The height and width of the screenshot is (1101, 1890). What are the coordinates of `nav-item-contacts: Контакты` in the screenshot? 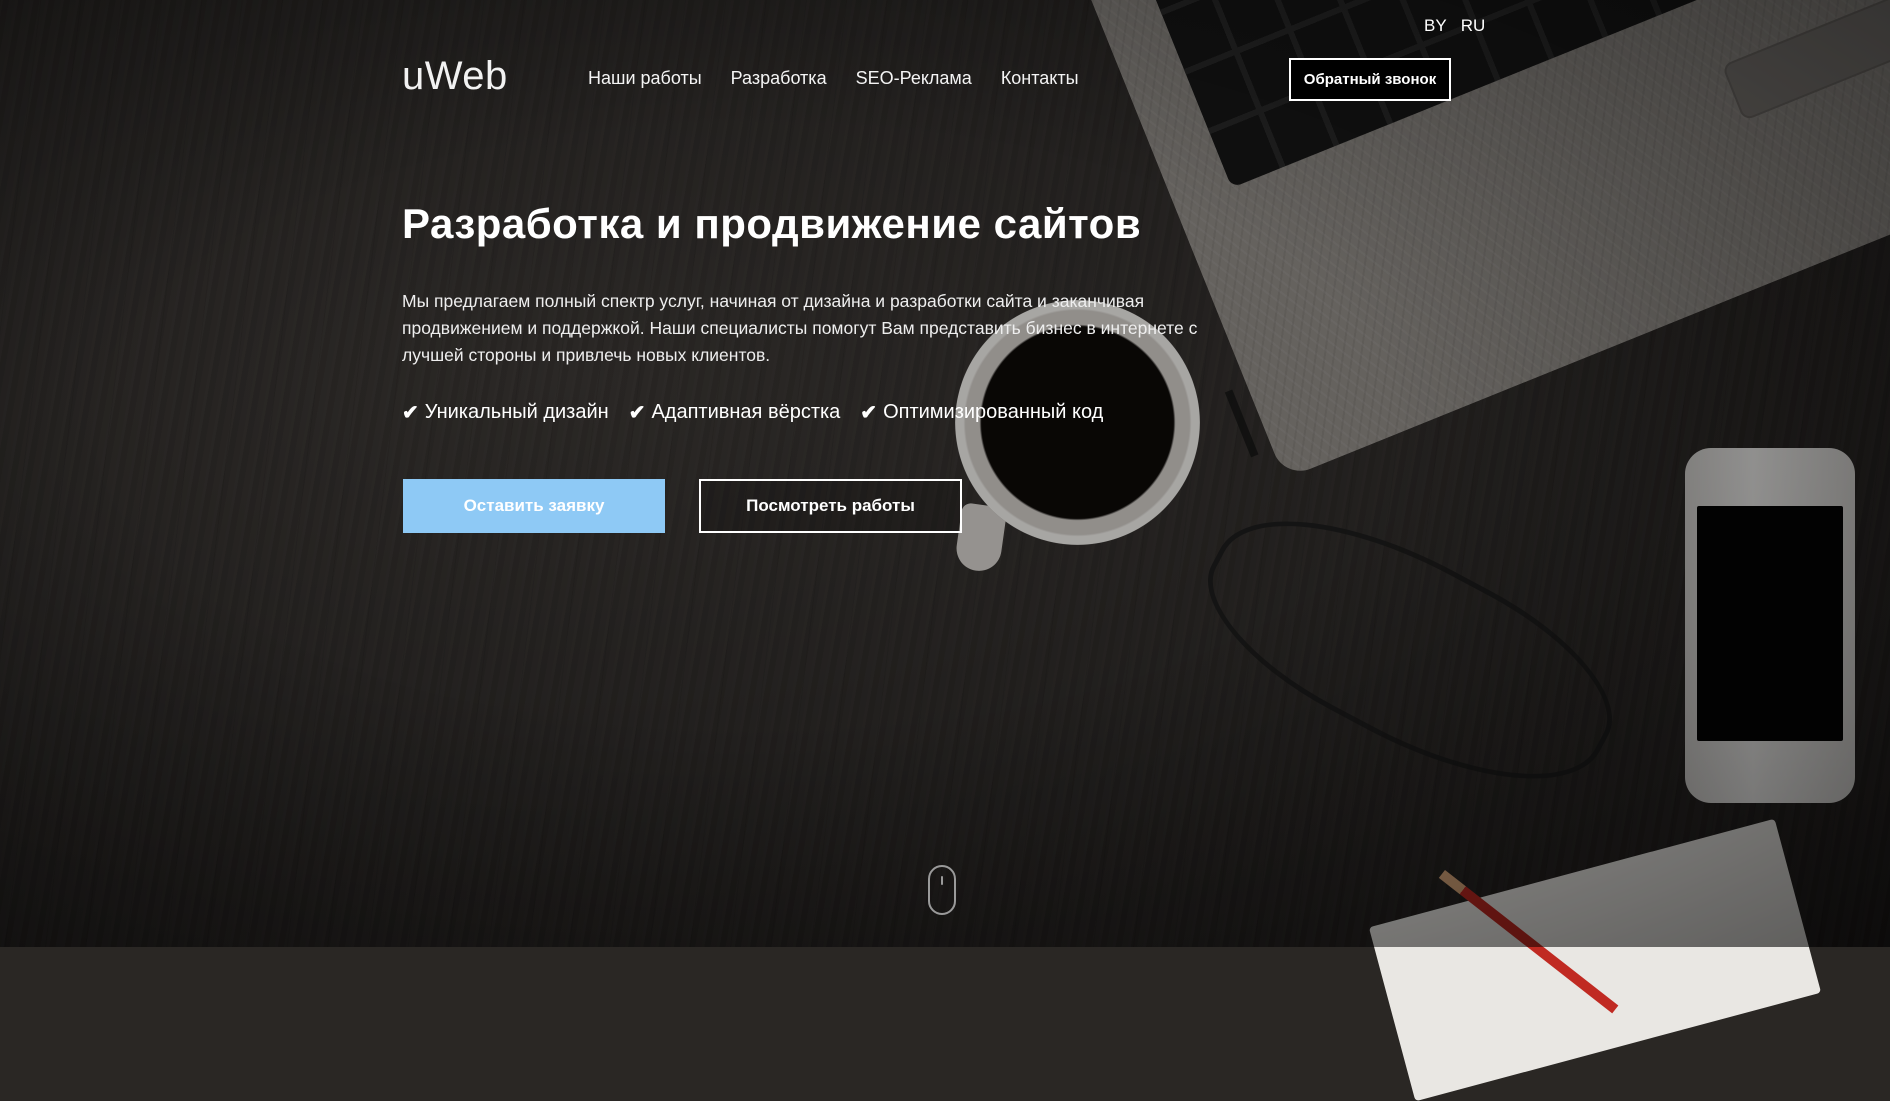 It's located at (1040, 78).